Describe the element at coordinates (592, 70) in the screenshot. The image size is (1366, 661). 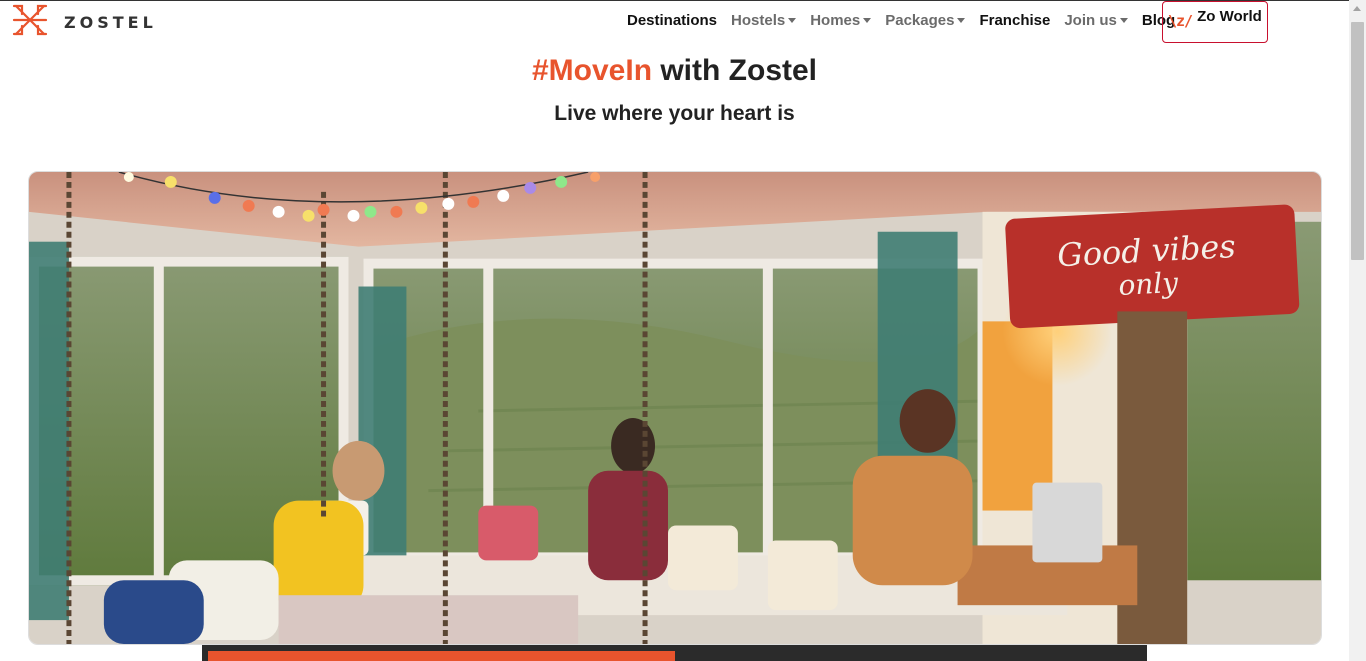
I see `headline-hashtag: #MoveIn` at that location.